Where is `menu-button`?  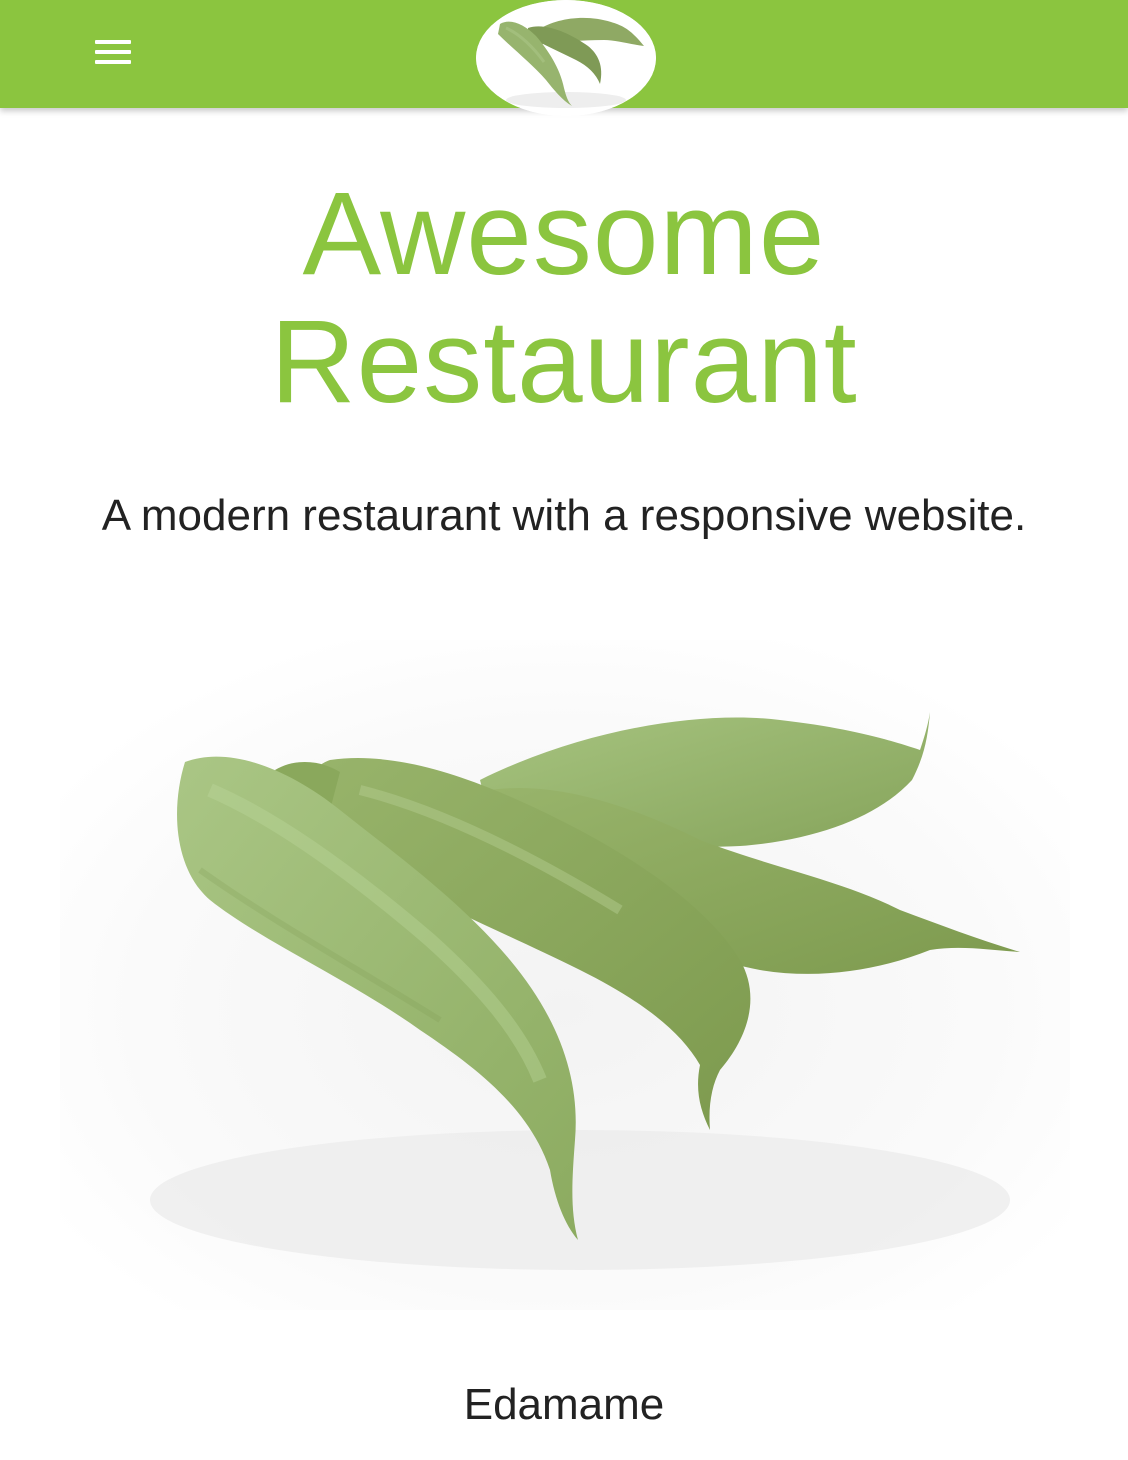 menu-button is located at coordinates (113, 53).